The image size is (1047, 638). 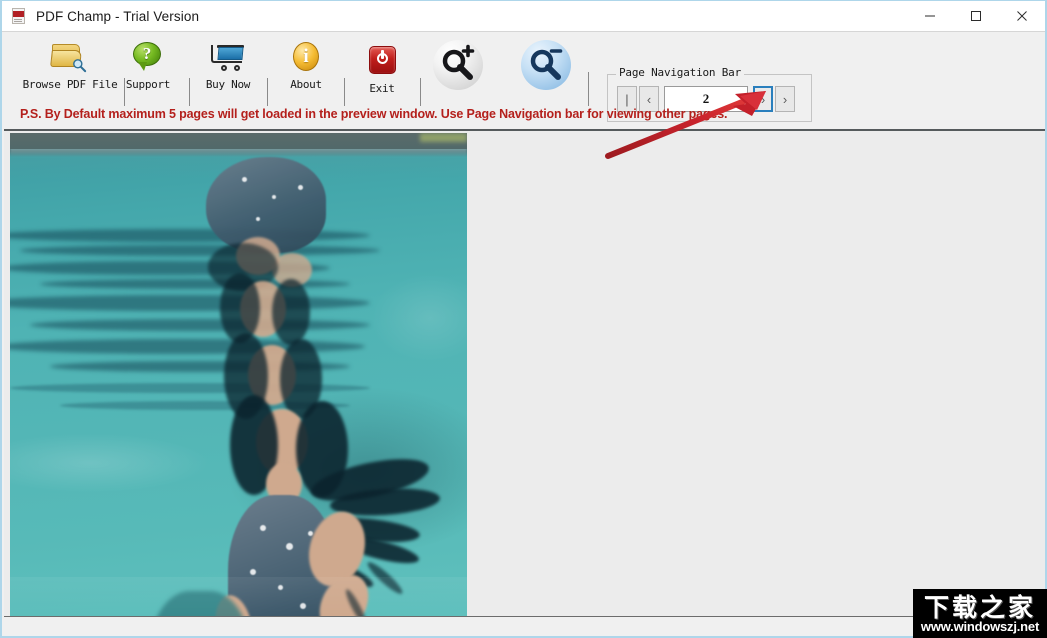 I want to click on zoom-out-button, so click(x=546, y=66).